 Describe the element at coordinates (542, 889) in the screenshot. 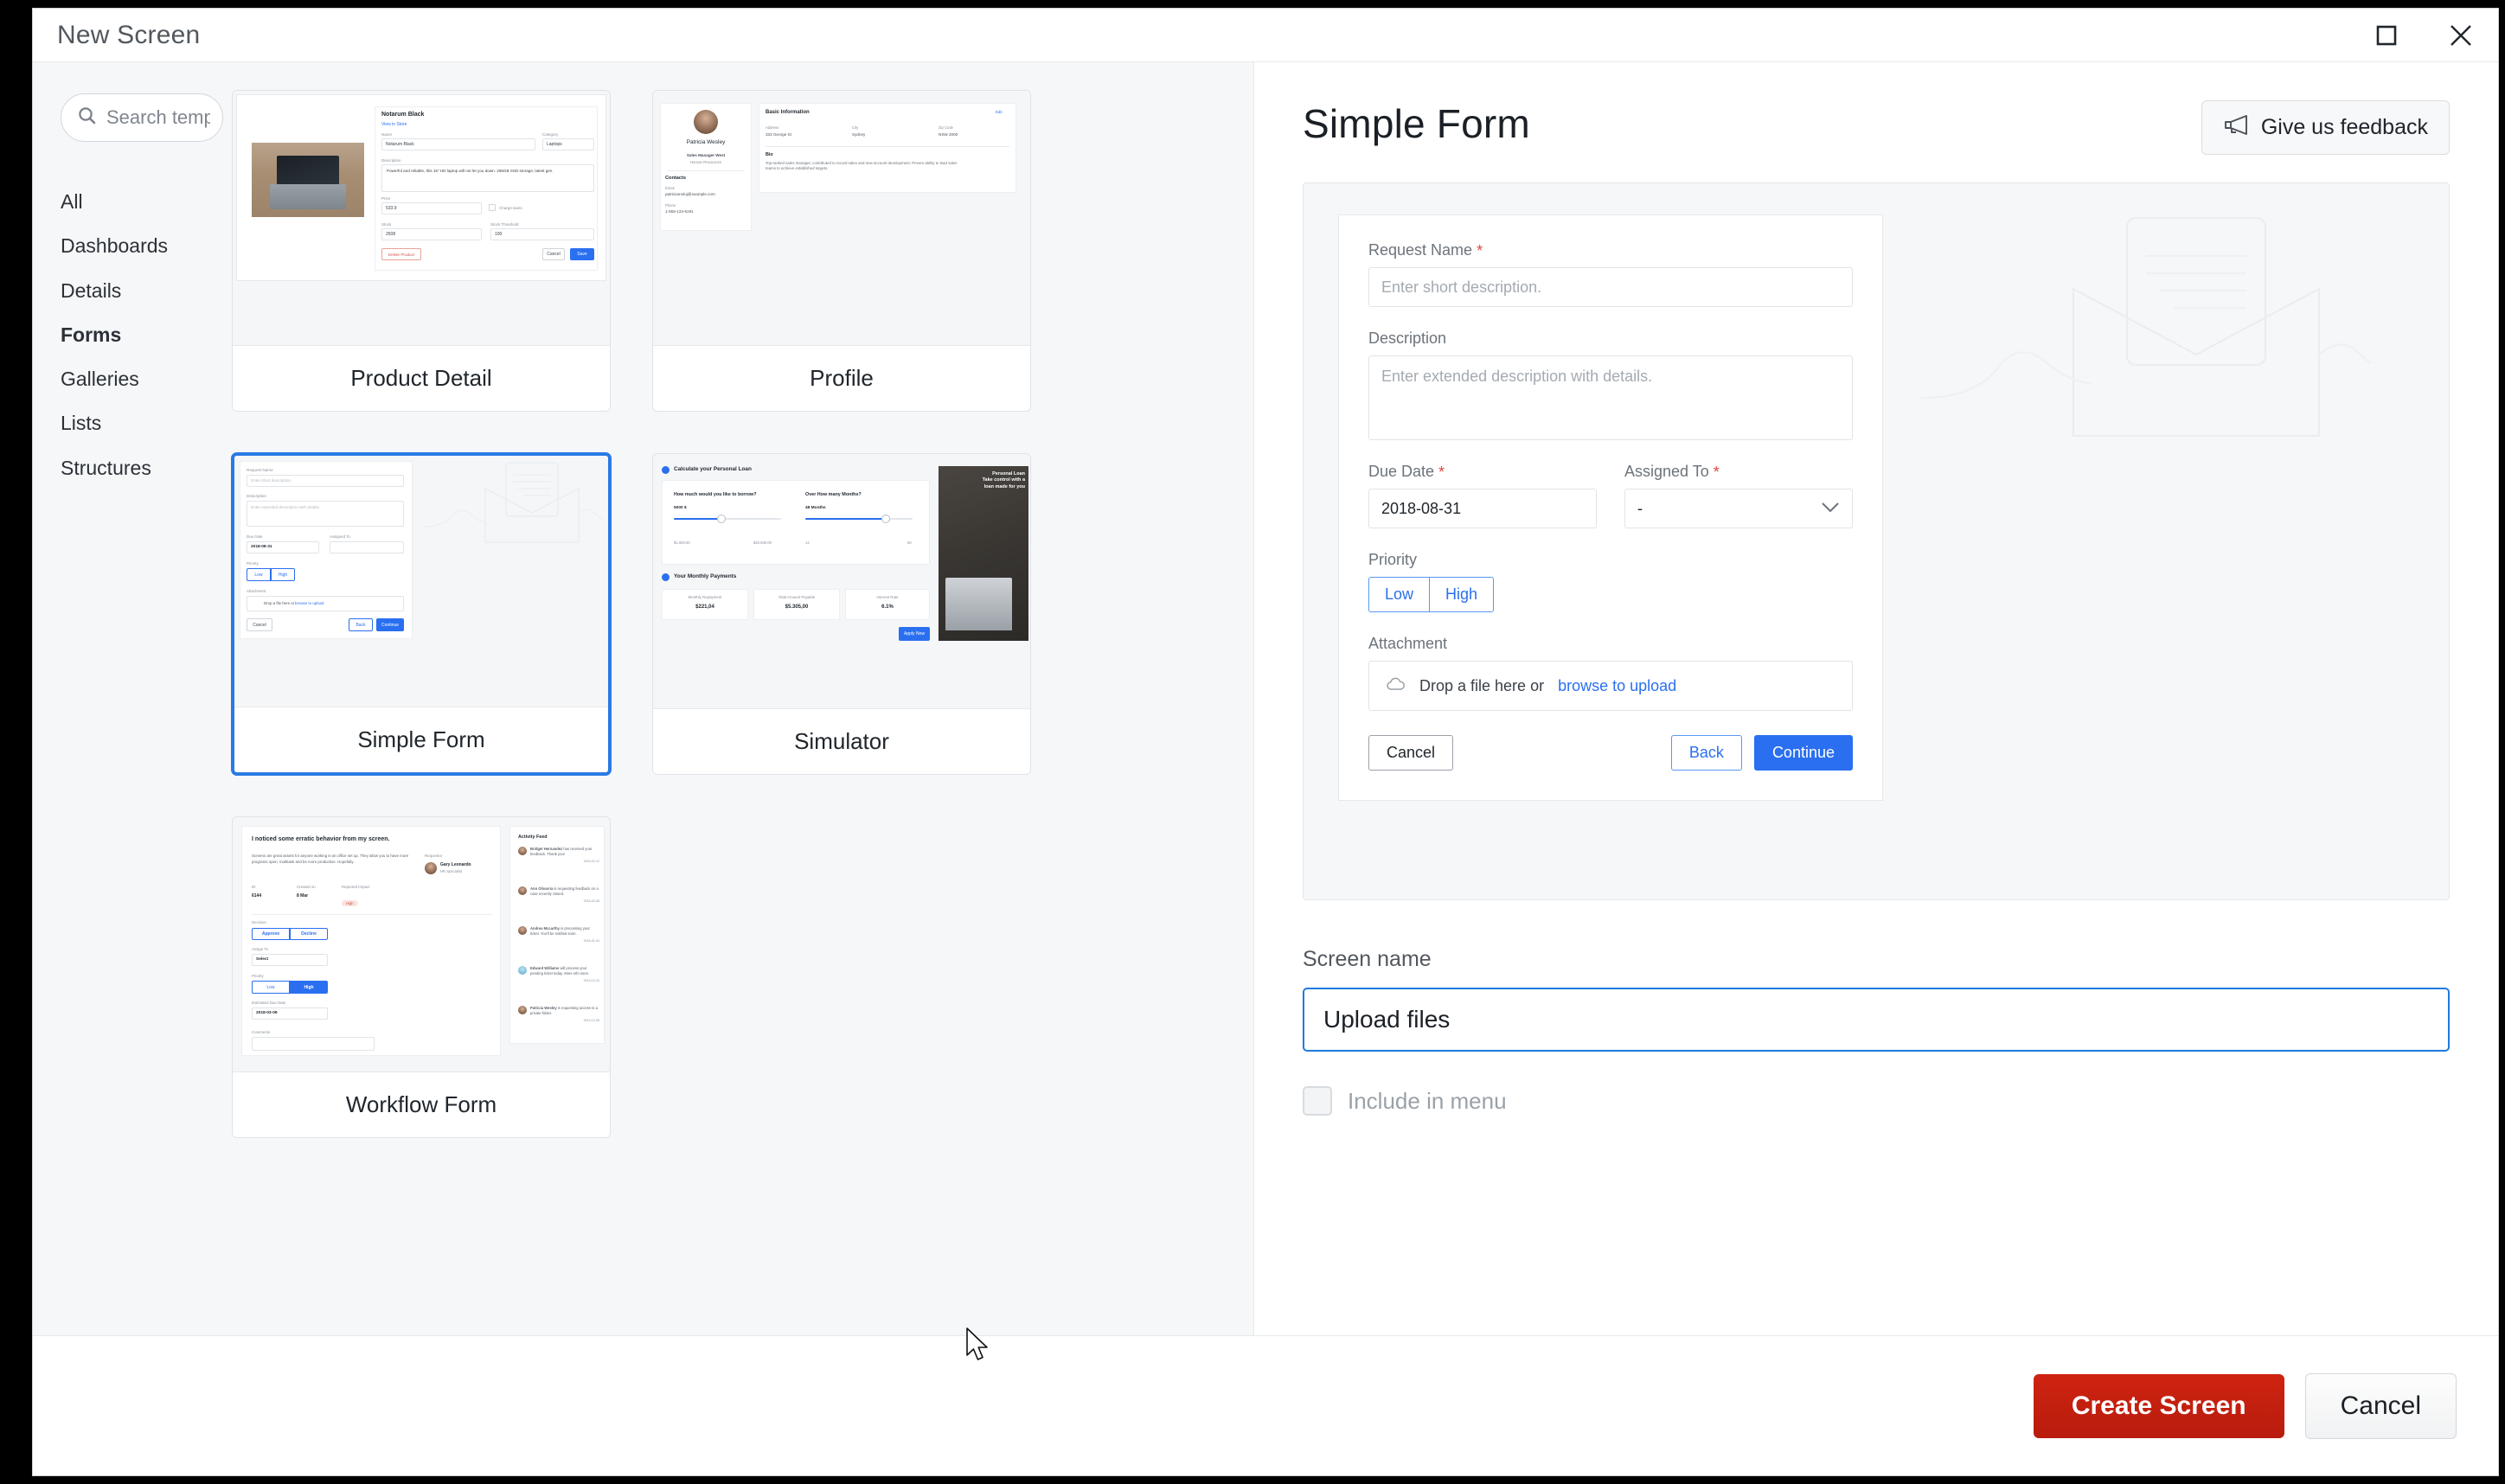

I see `feed-name: Ann Olivarria` at that location.